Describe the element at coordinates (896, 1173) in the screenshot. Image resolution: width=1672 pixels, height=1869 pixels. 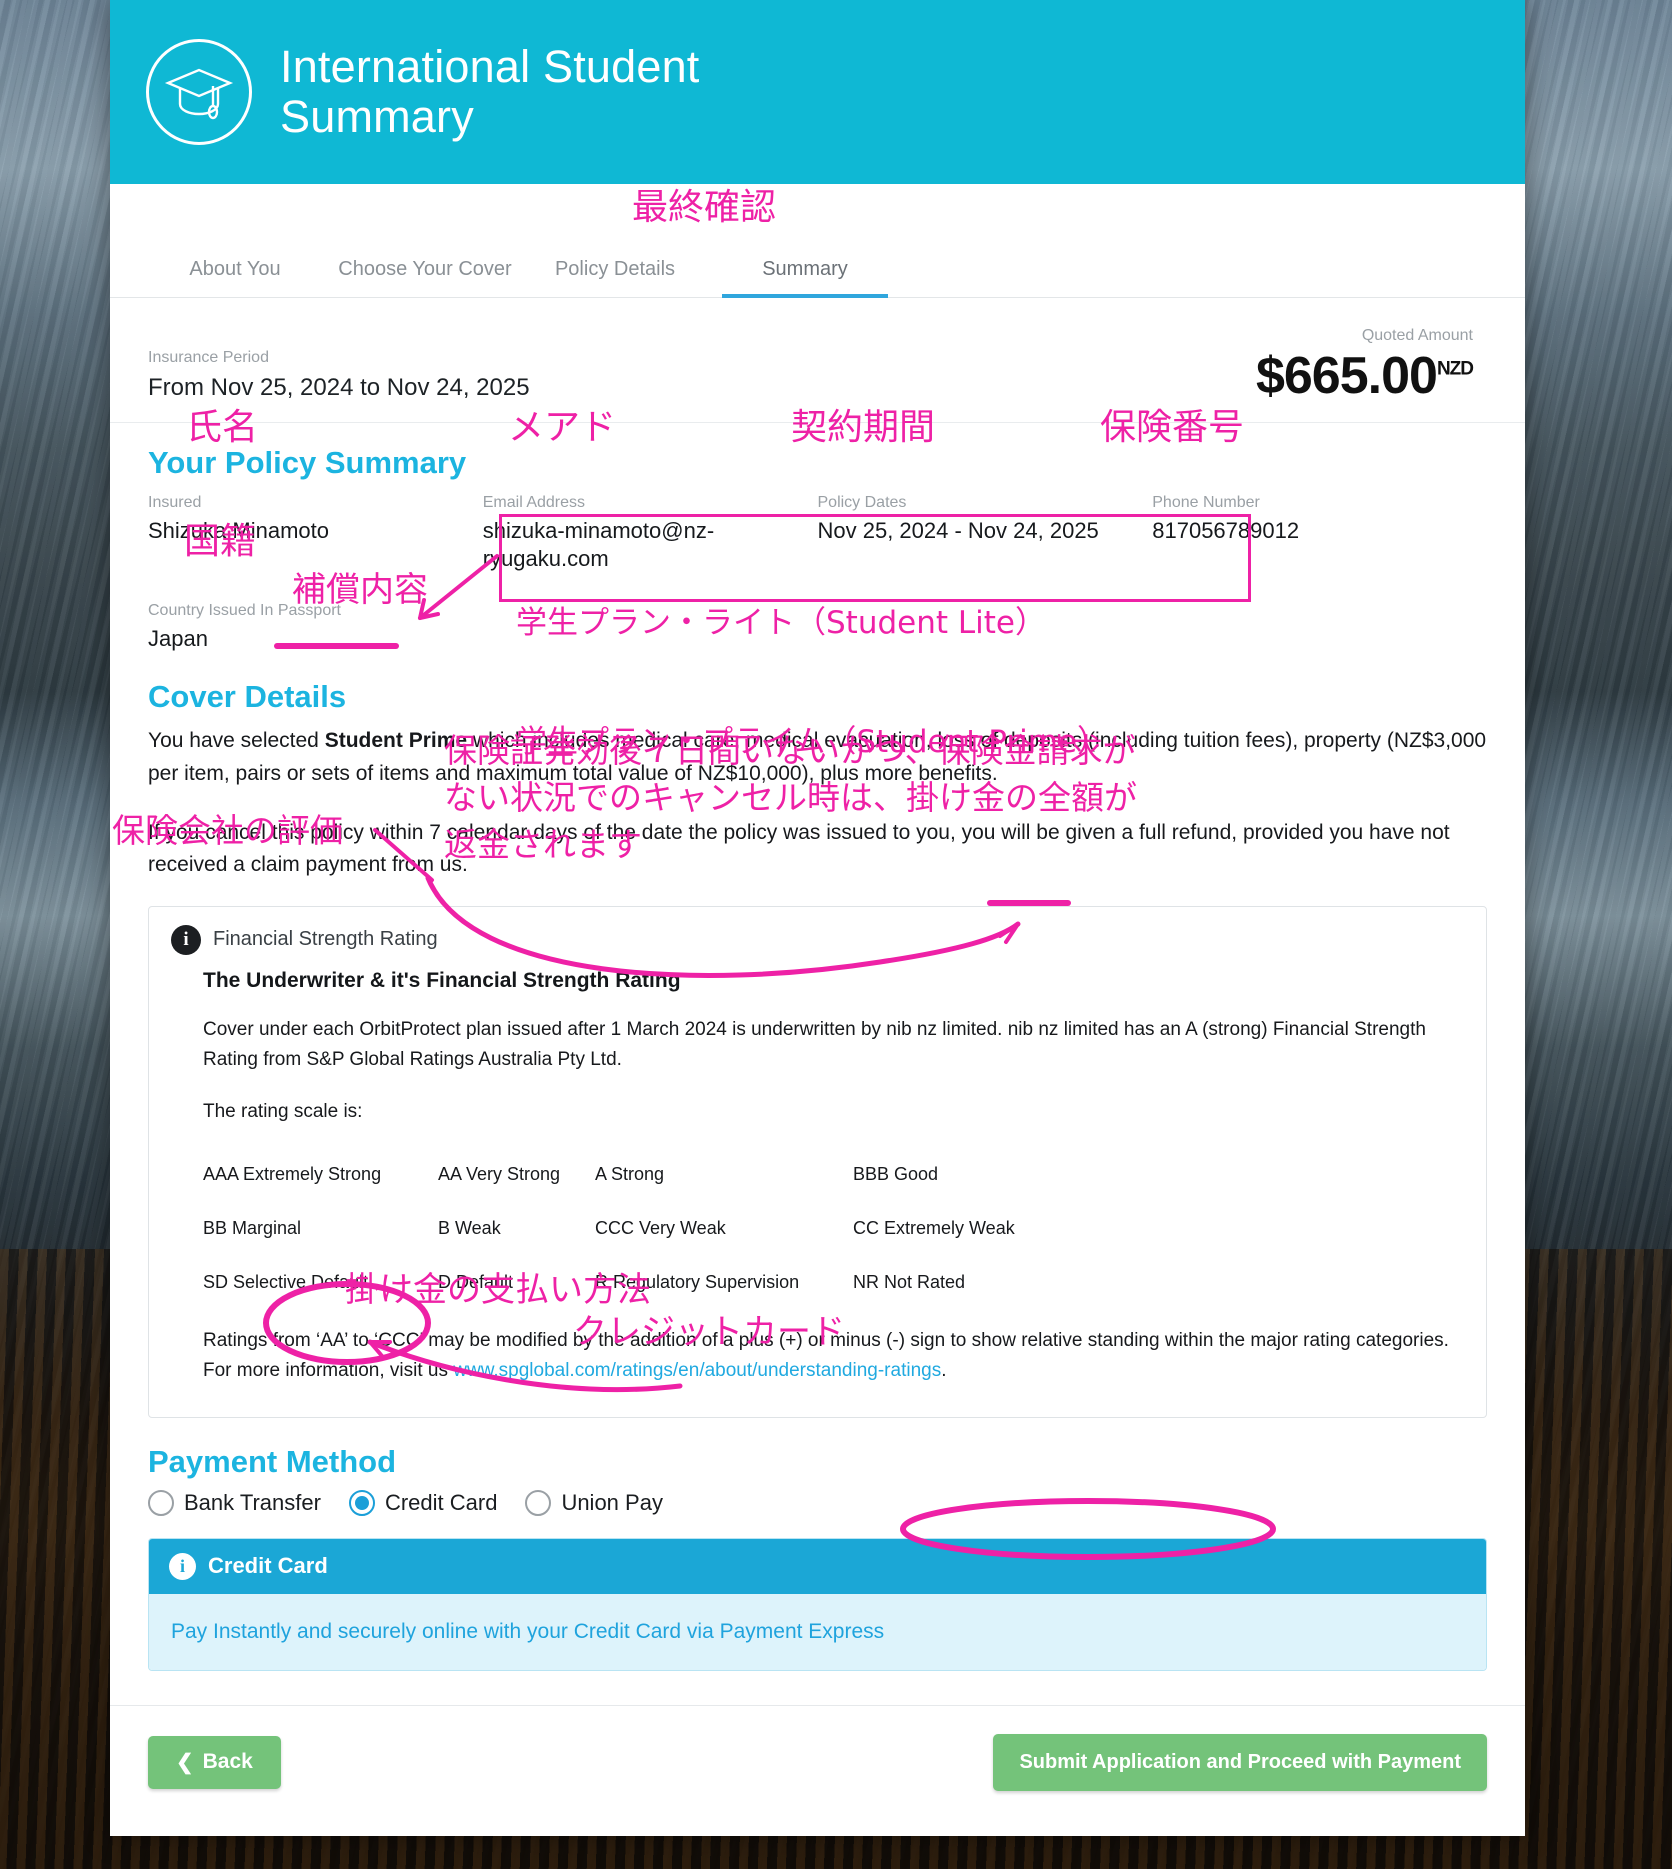
I see `rating-cell: BBB Good` at that location.